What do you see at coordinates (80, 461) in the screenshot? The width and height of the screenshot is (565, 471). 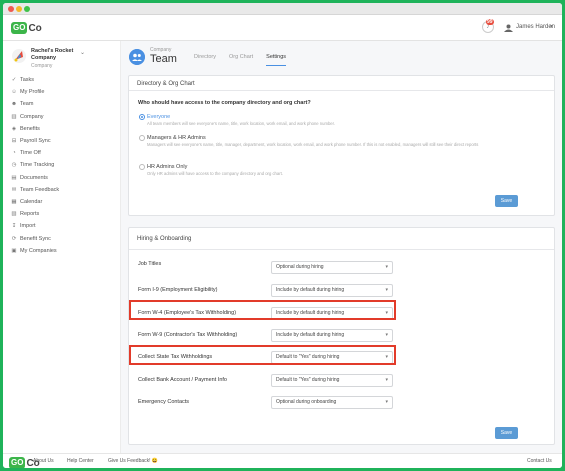 I see `footer-link-help-center: Help Center` at bounding box center [80, 461].